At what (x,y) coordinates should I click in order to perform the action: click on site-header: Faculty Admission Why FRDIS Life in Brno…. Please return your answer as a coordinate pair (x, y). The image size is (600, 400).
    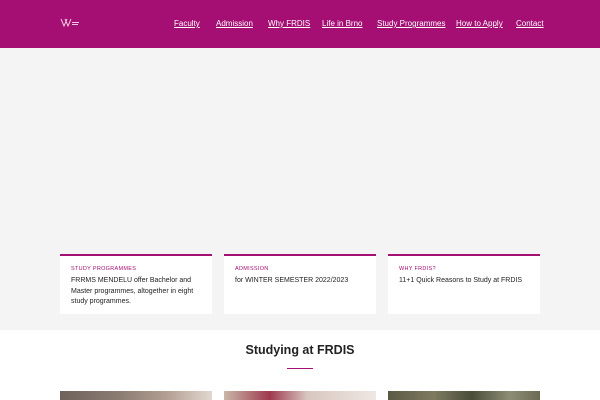
    Looking at the image, I should click on (300, 24).